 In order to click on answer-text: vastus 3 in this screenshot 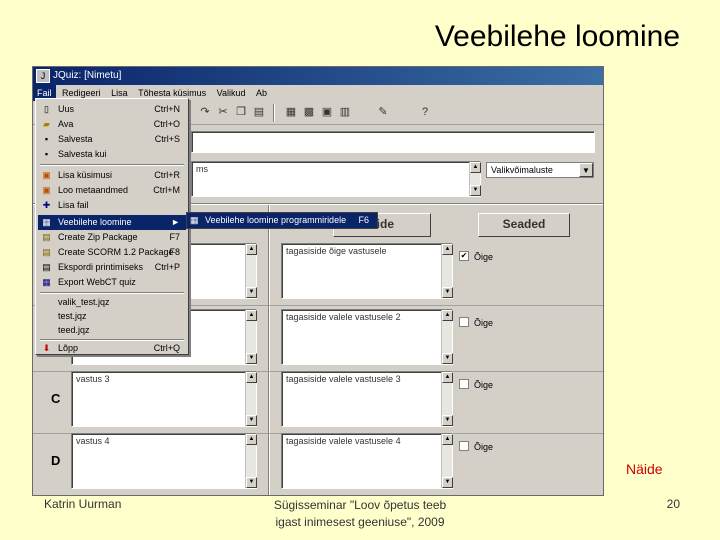, I will do `click(93, 379)`.